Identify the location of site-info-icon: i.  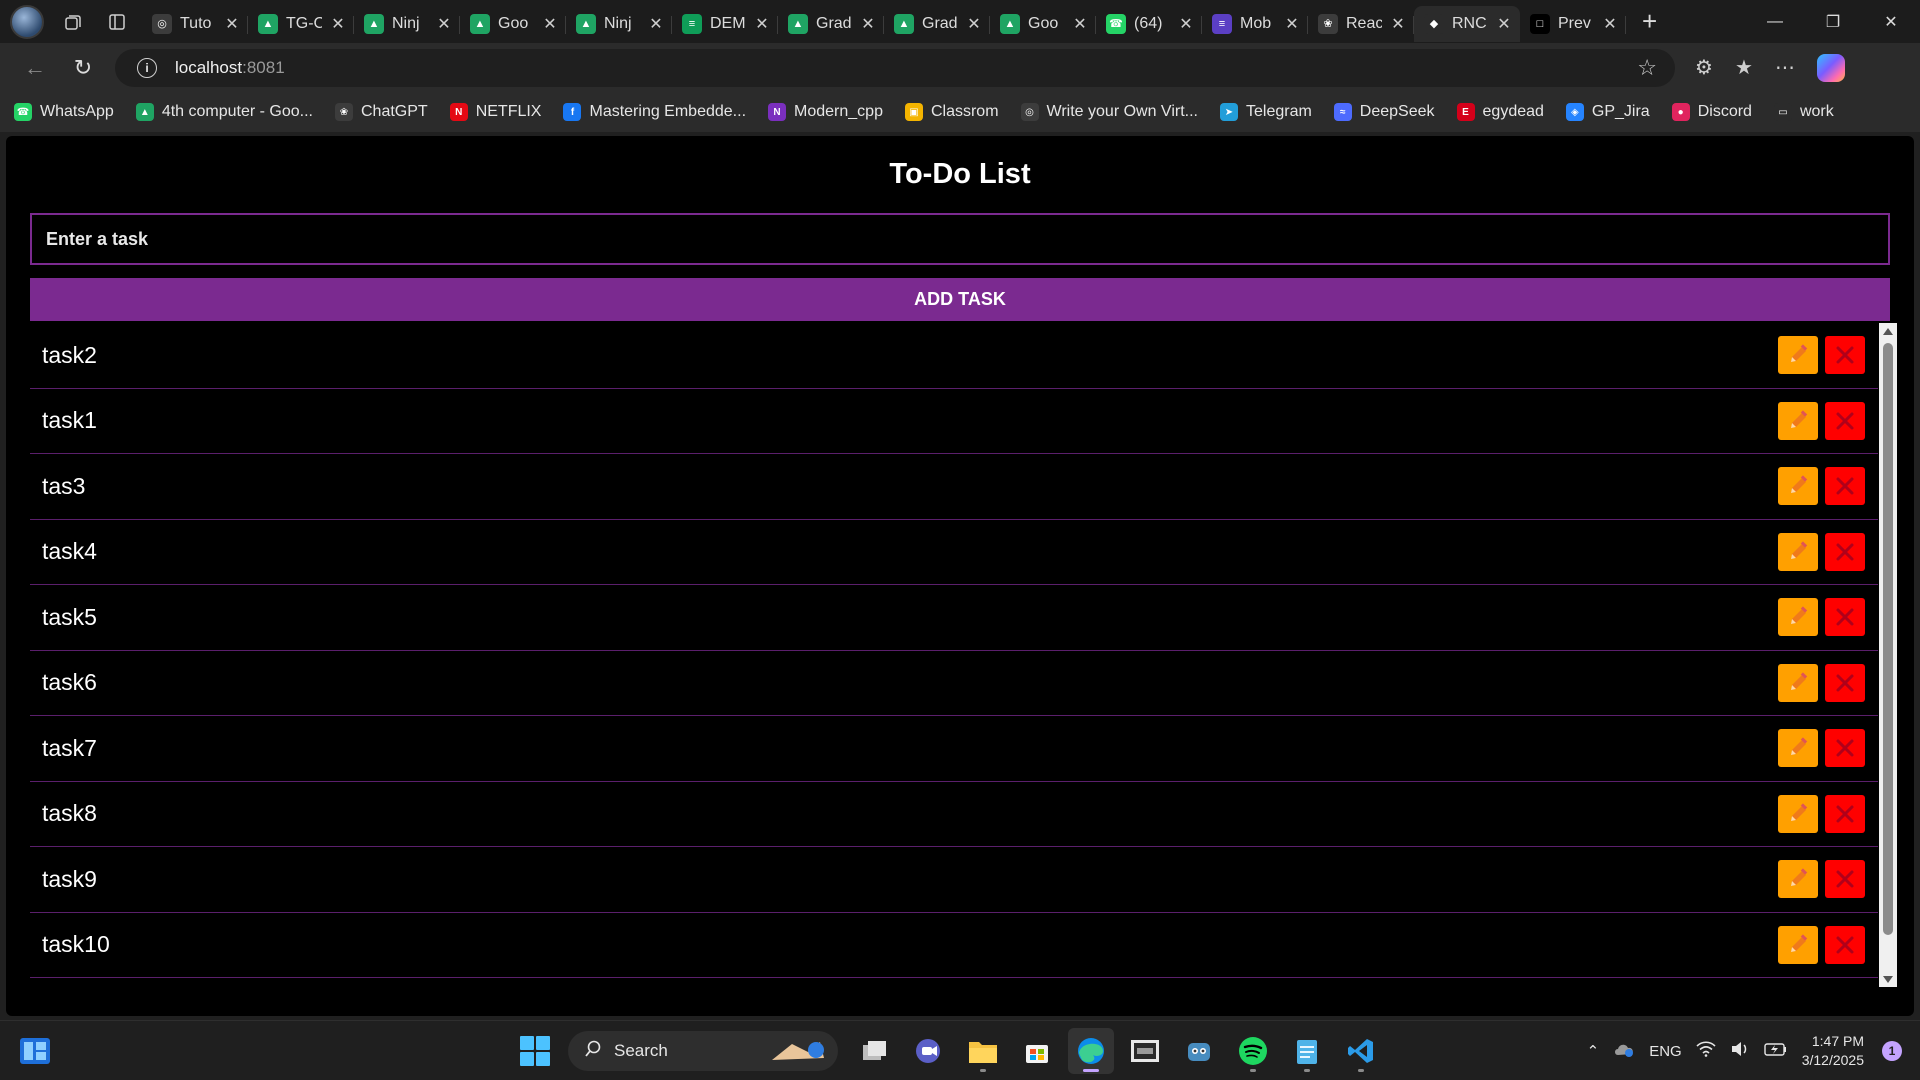
(147, 67).